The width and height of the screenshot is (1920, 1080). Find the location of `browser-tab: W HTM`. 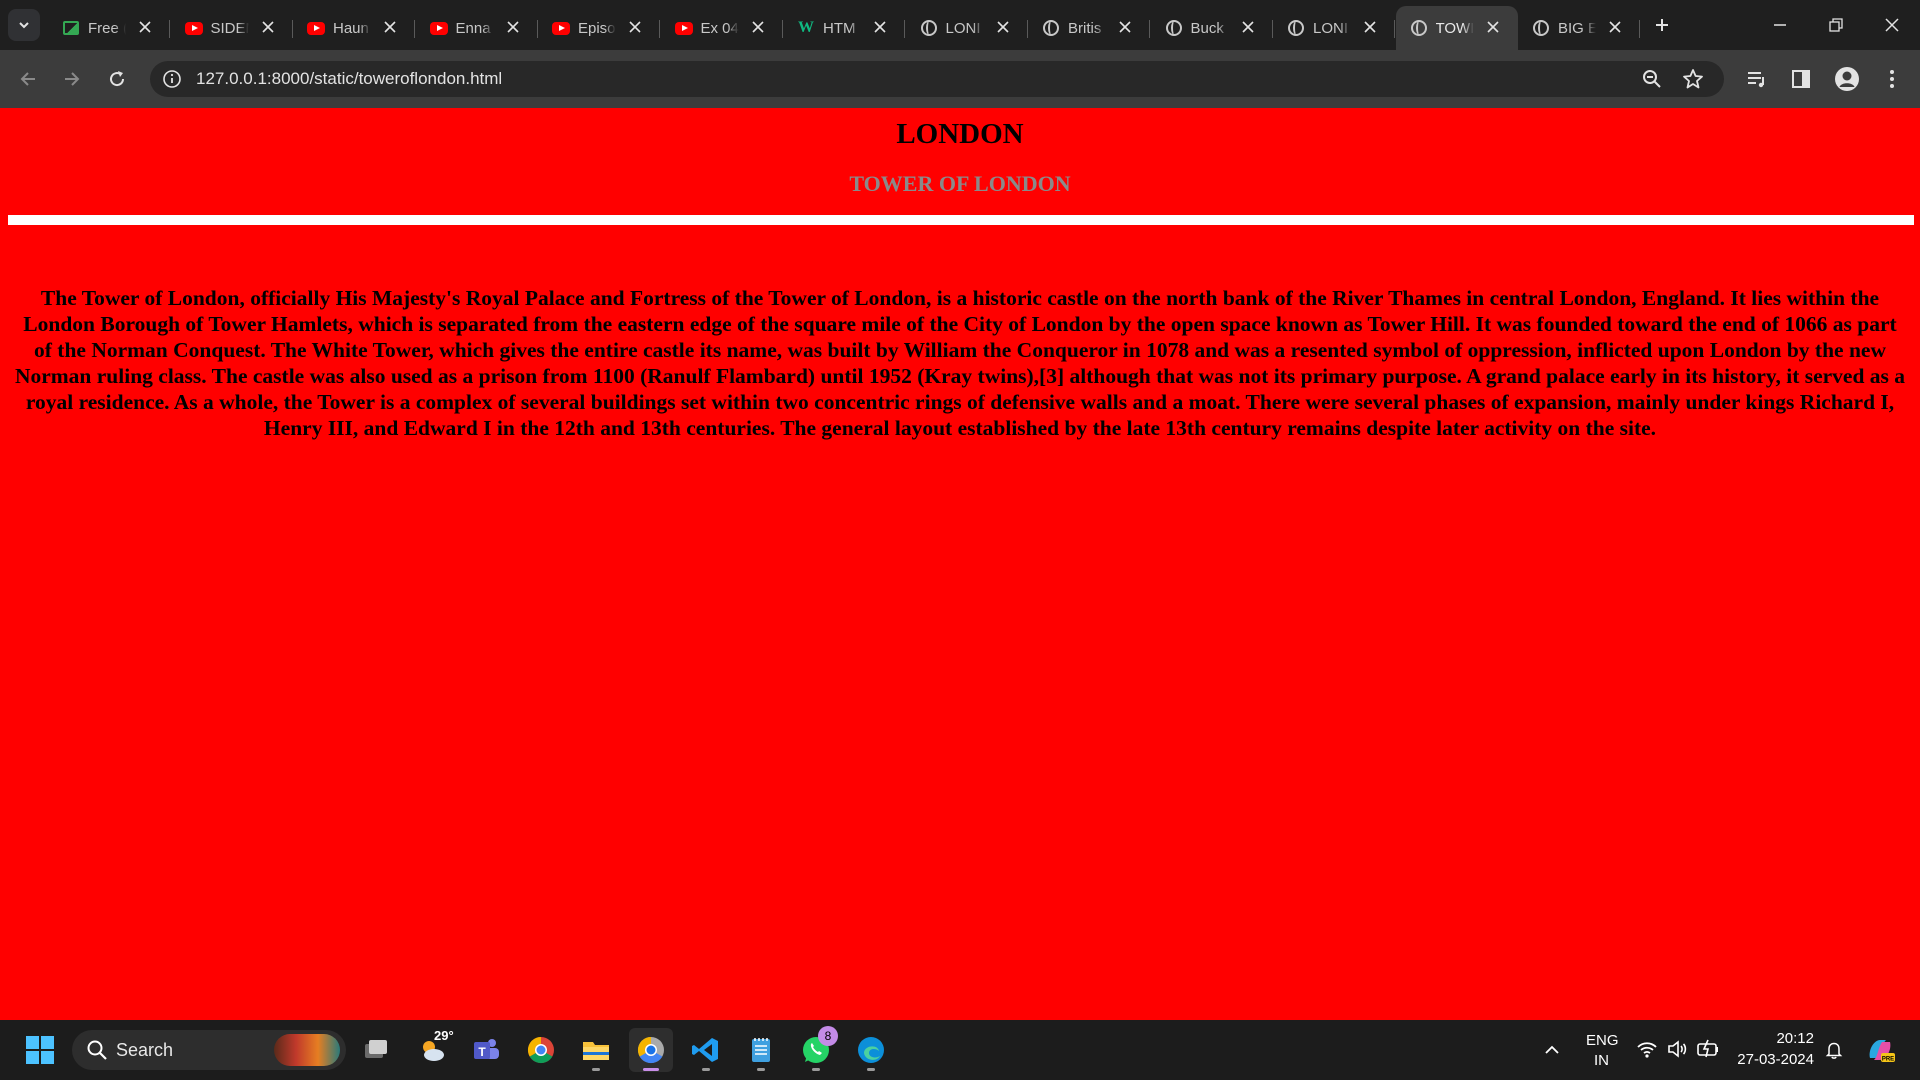

browser-tab: W HTM is located at coordinates (844, 28).